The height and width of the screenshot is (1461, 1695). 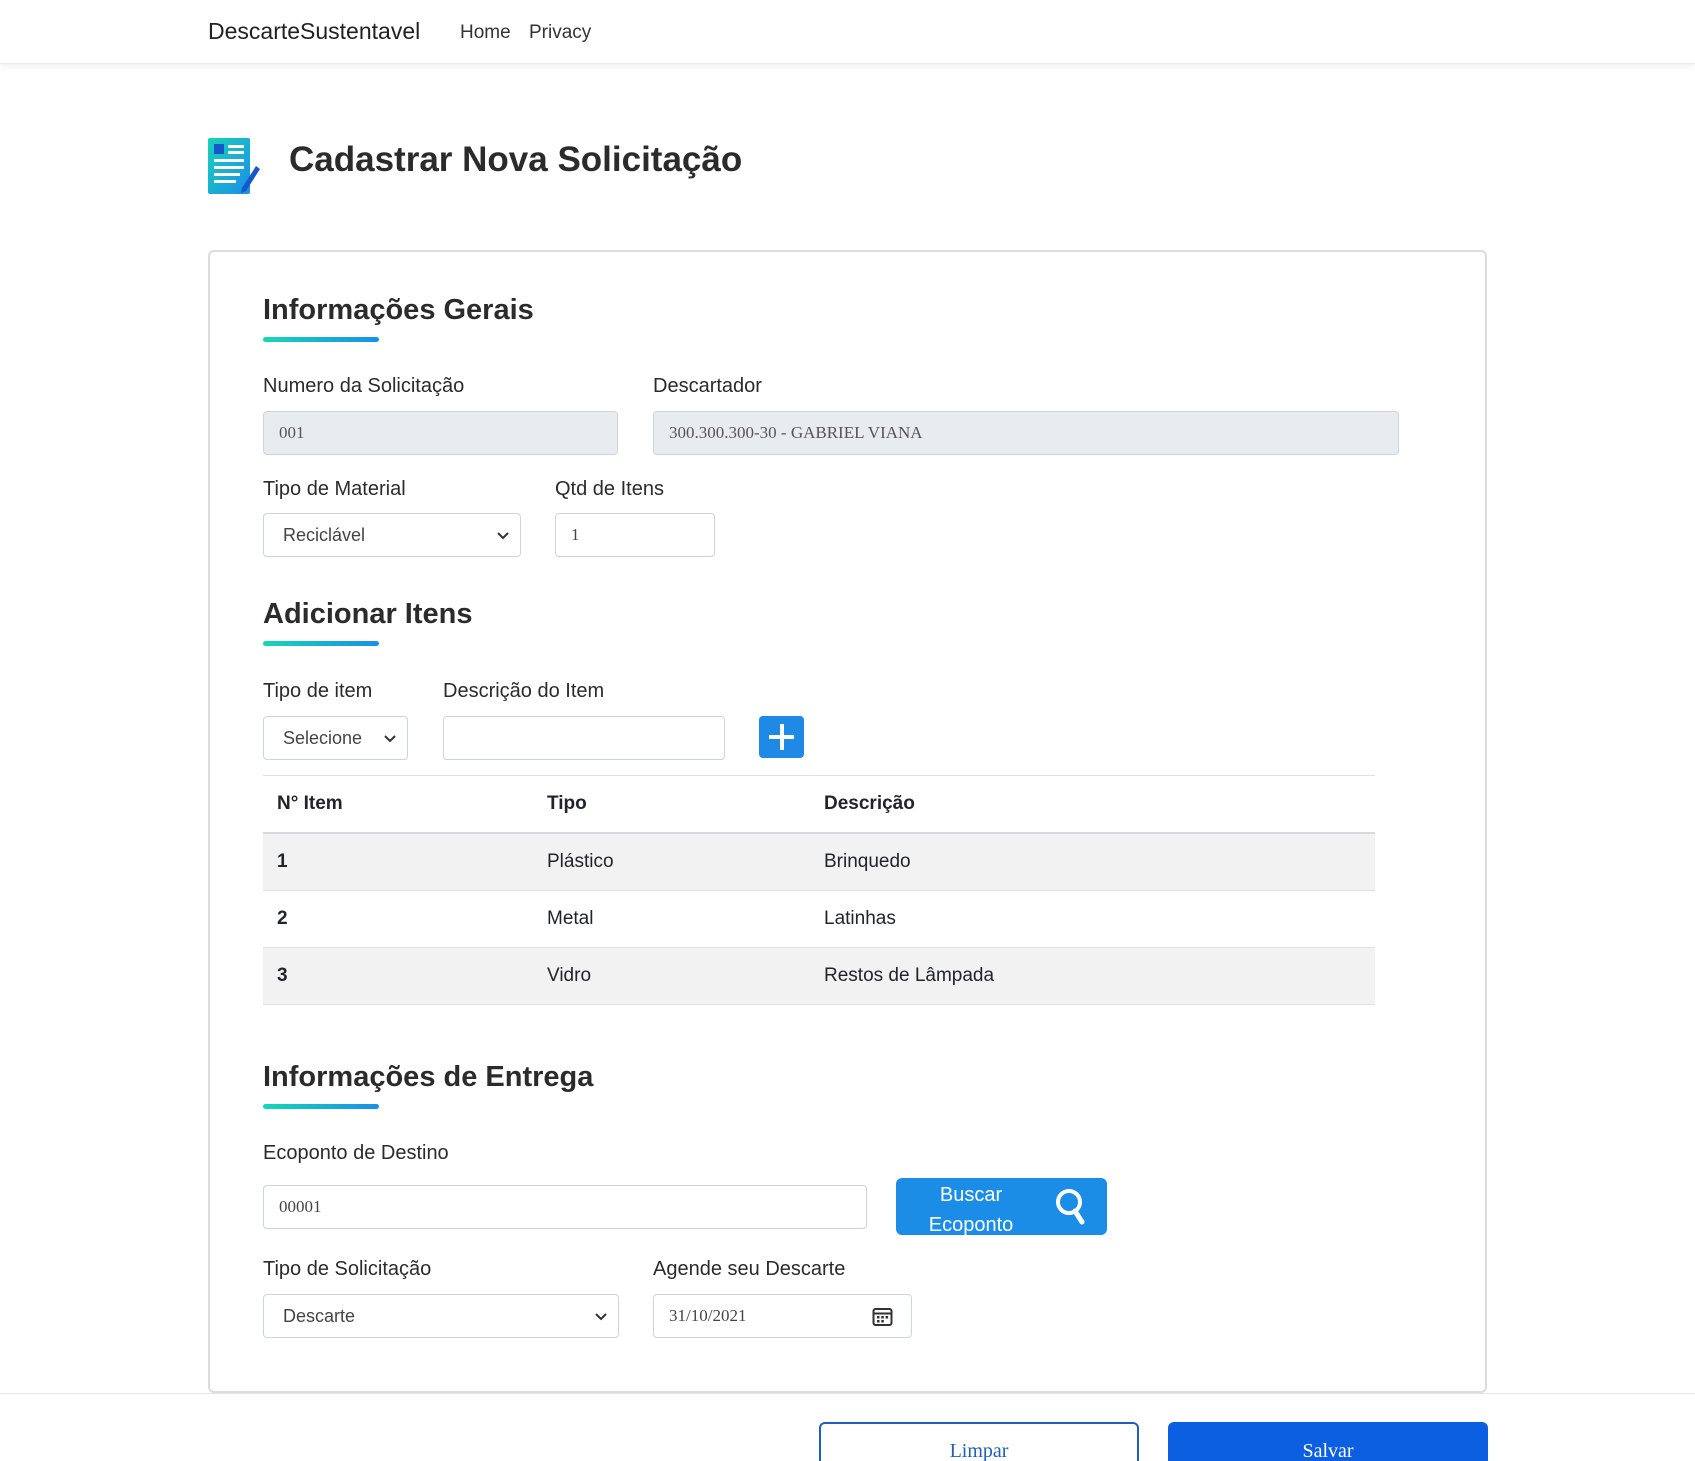 What do you see at coordinates (1070, 1207) in the screenshot?
I see `search-icon` at bounding box center [1070, 1207].